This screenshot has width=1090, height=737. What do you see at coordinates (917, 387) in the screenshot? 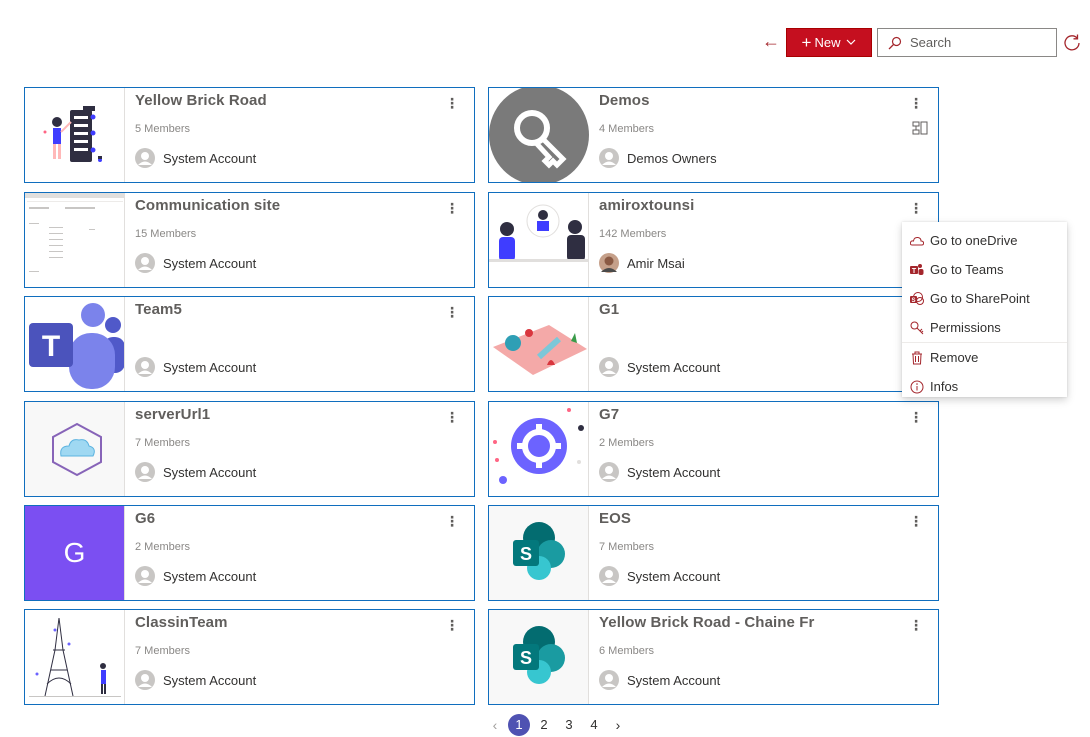
I see `info-icon` at bounding box center [917, 387].